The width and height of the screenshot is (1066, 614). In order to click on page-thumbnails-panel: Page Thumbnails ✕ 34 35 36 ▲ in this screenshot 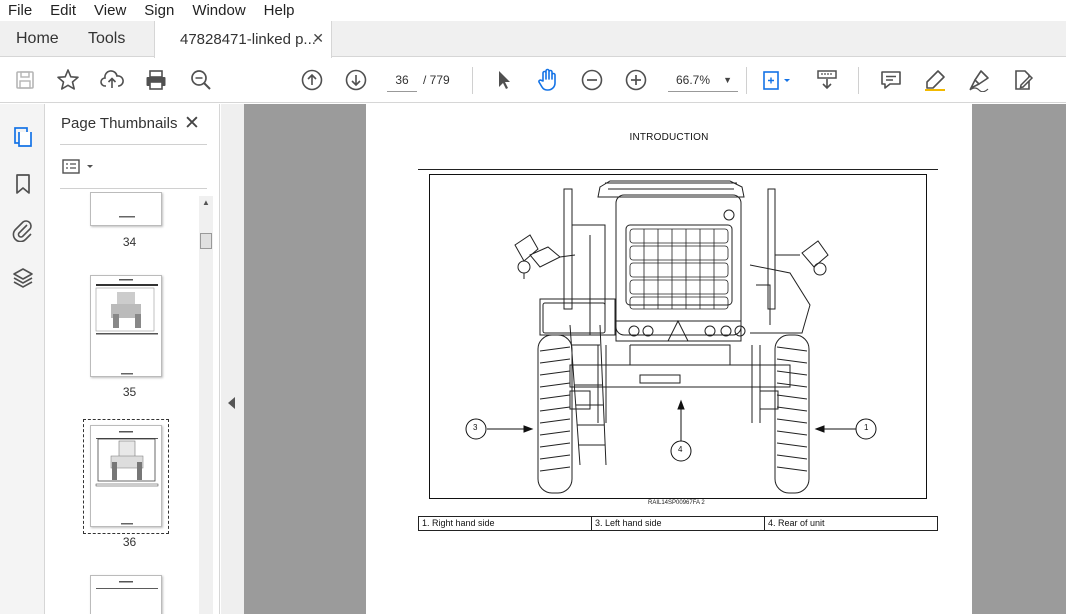, I will do `click(133, 359)`.